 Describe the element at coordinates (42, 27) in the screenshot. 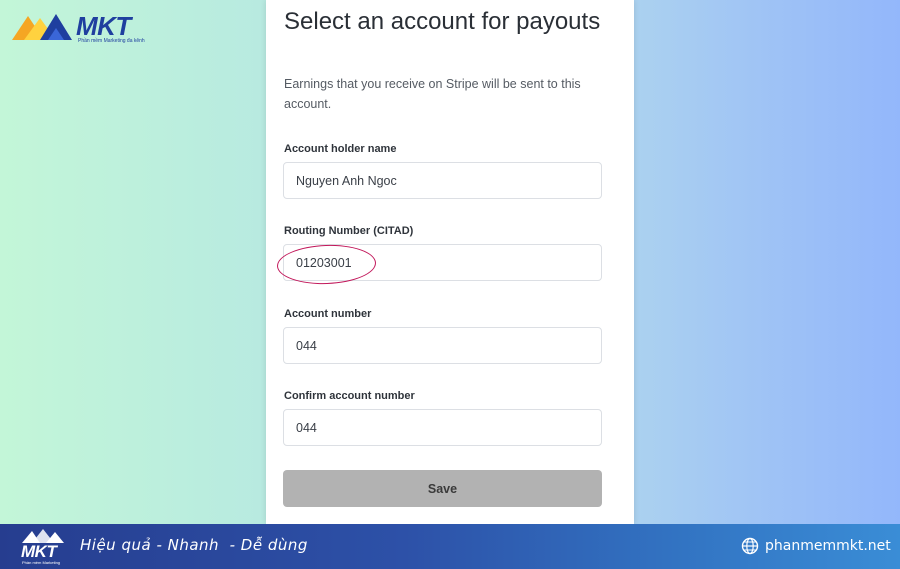

I see `mountain-logo-icon` at that location.